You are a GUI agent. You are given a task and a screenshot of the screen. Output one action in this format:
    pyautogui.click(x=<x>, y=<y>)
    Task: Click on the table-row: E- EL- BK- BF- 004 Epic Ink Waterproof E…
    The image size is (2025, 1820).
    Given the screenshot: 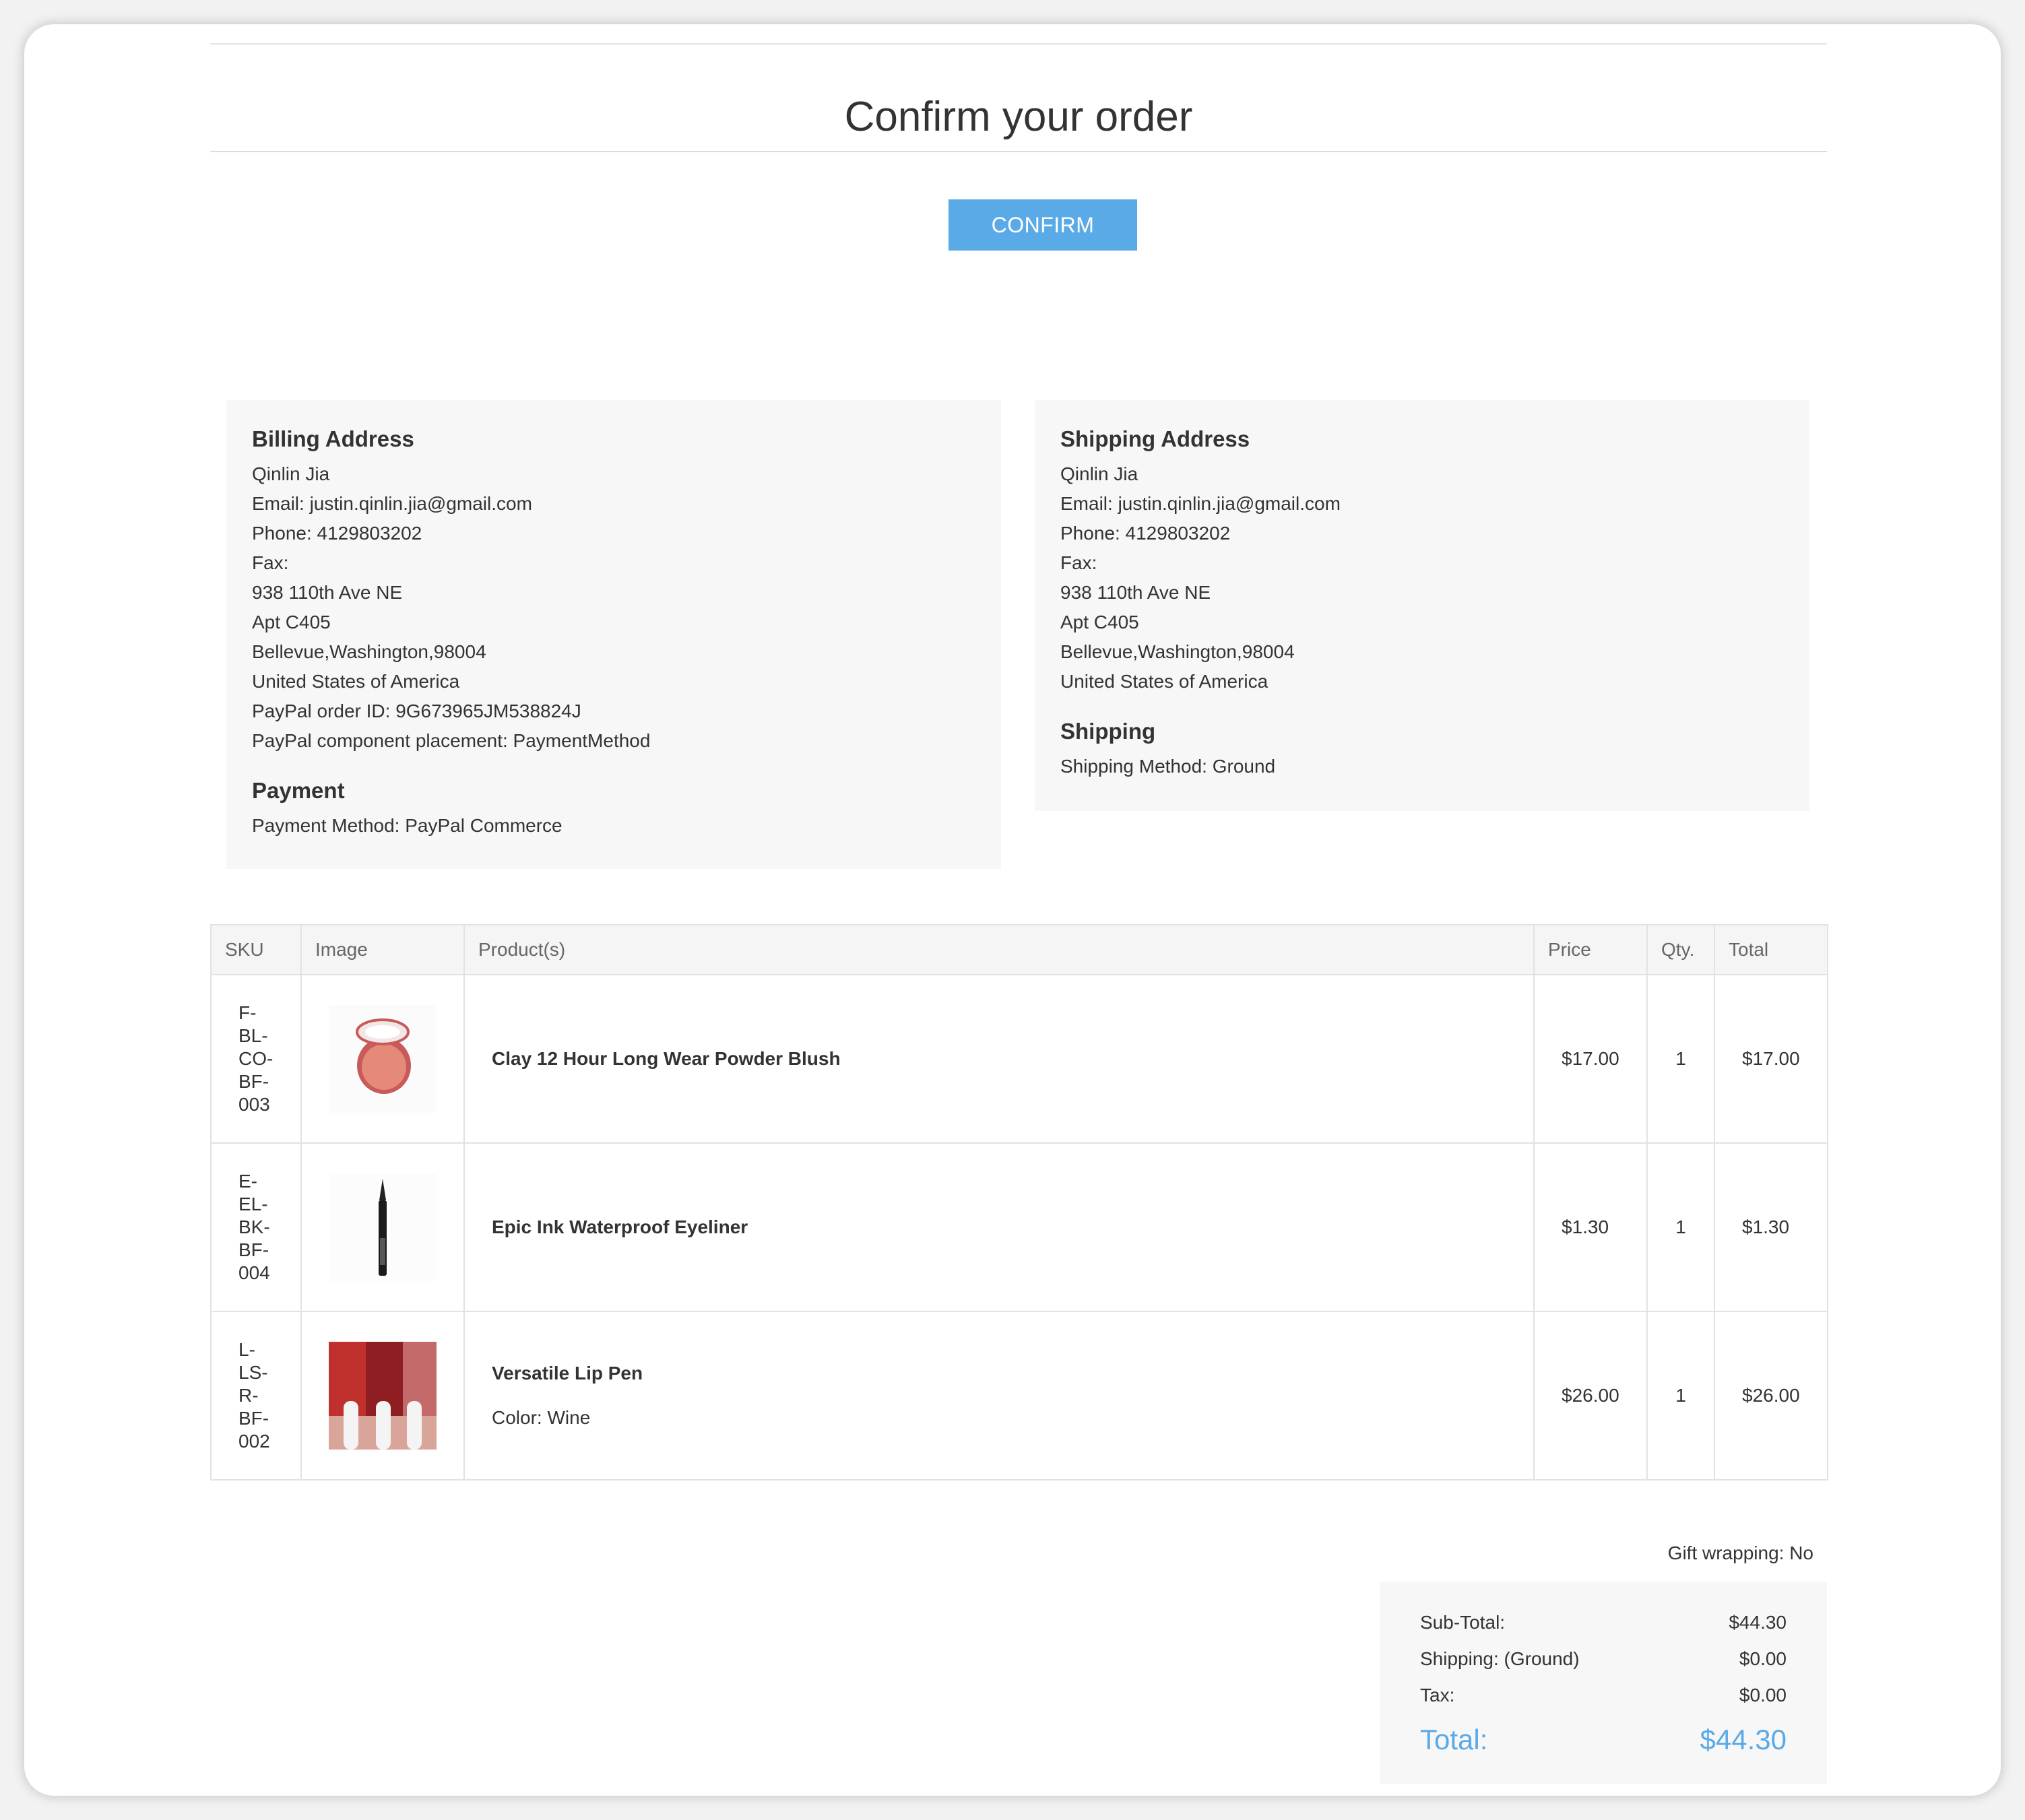 What is the action you would take?
    pyautogui.click(x=1019, y=1227)
    